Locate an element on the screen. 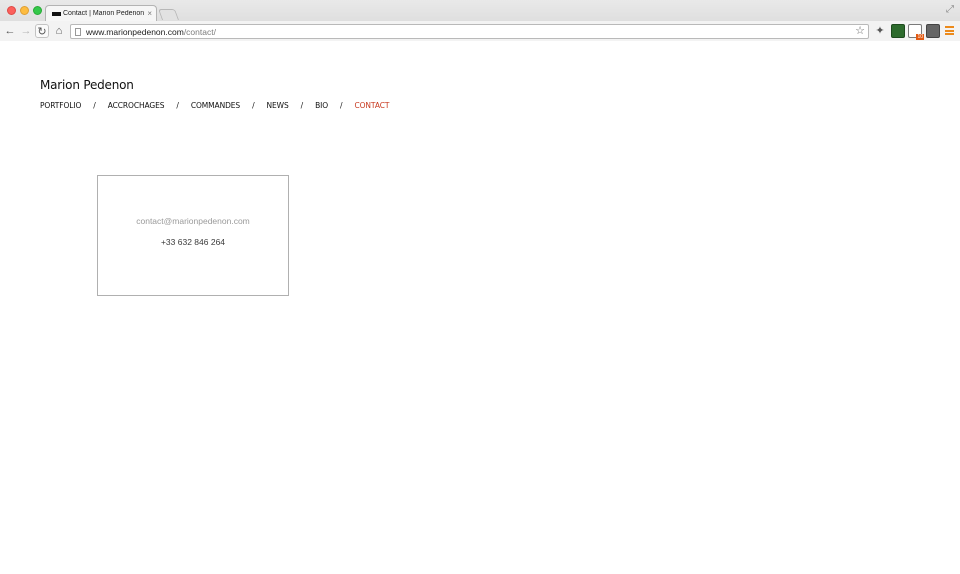  home-icon: ⌂ is located at coordinates (59, 31).